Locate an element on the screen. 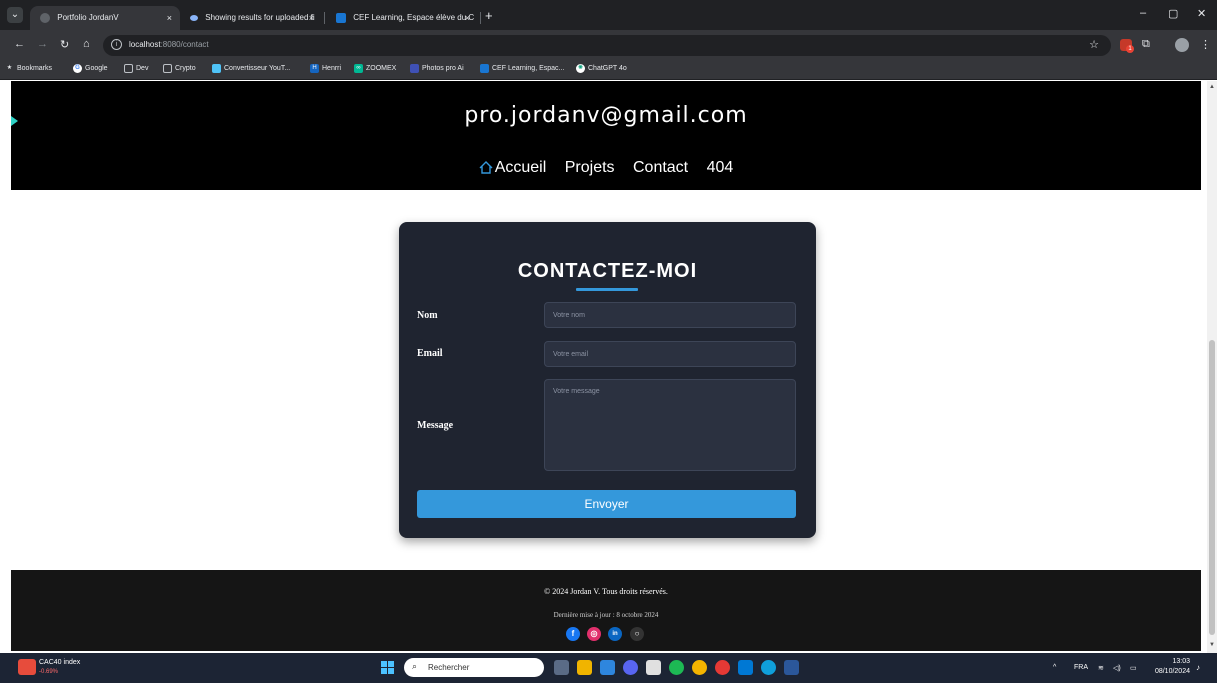 This screenshot has height=683, width=1217. tab-uploaded-results: Showing results for uploaded fi × is located at coordinates (251, 18).